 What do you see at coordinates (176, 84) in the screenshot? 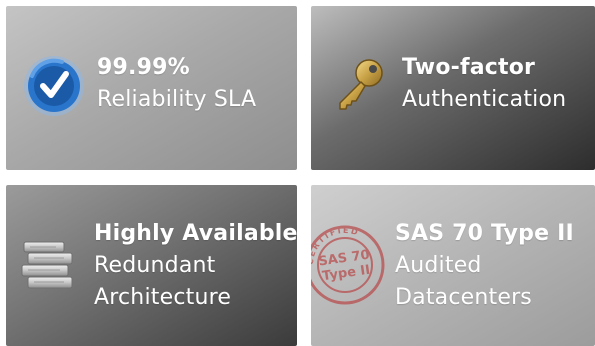
I see `feature-text: 99.99% Reliability SLA` at bounding box center [176, 84].